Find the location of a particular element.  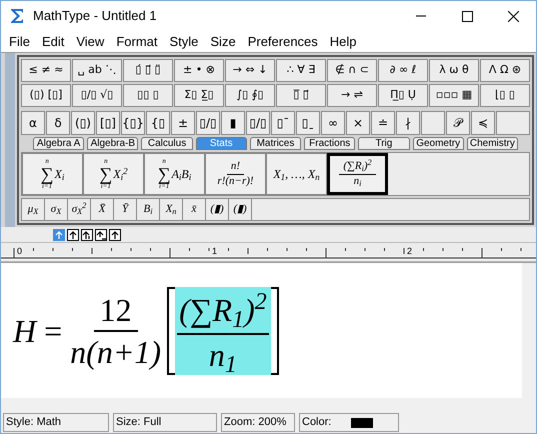

numerator: (∑R$_{i}$)$^{2}$ is located at coordinates (357, 167).